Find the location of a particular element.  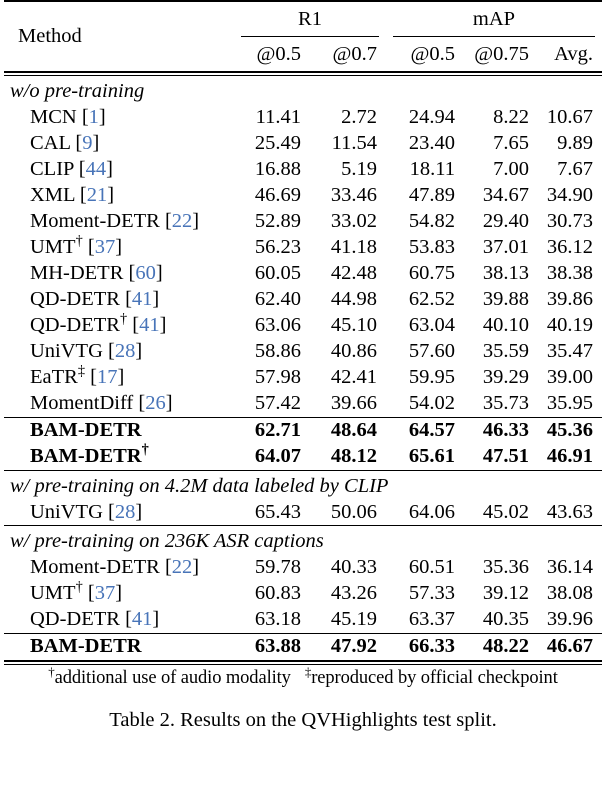

section-label: w/ pre-training on 236K ASR captions is located at coordinates (167, 541).